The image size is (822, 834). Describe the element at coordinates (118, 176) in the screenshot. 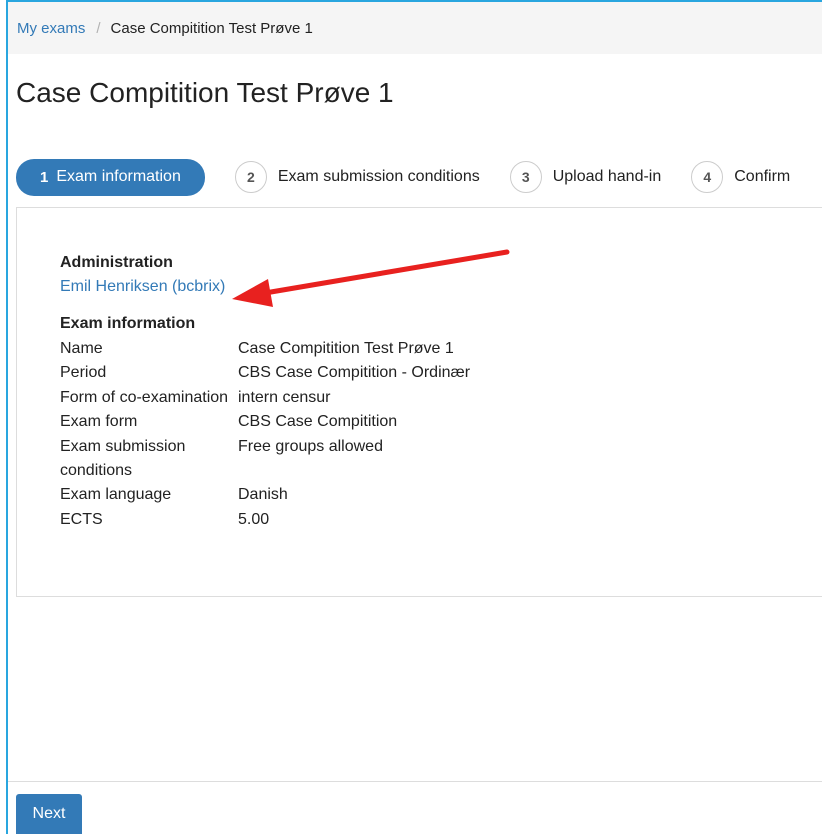

I see `step-label: Exam information` at that location.